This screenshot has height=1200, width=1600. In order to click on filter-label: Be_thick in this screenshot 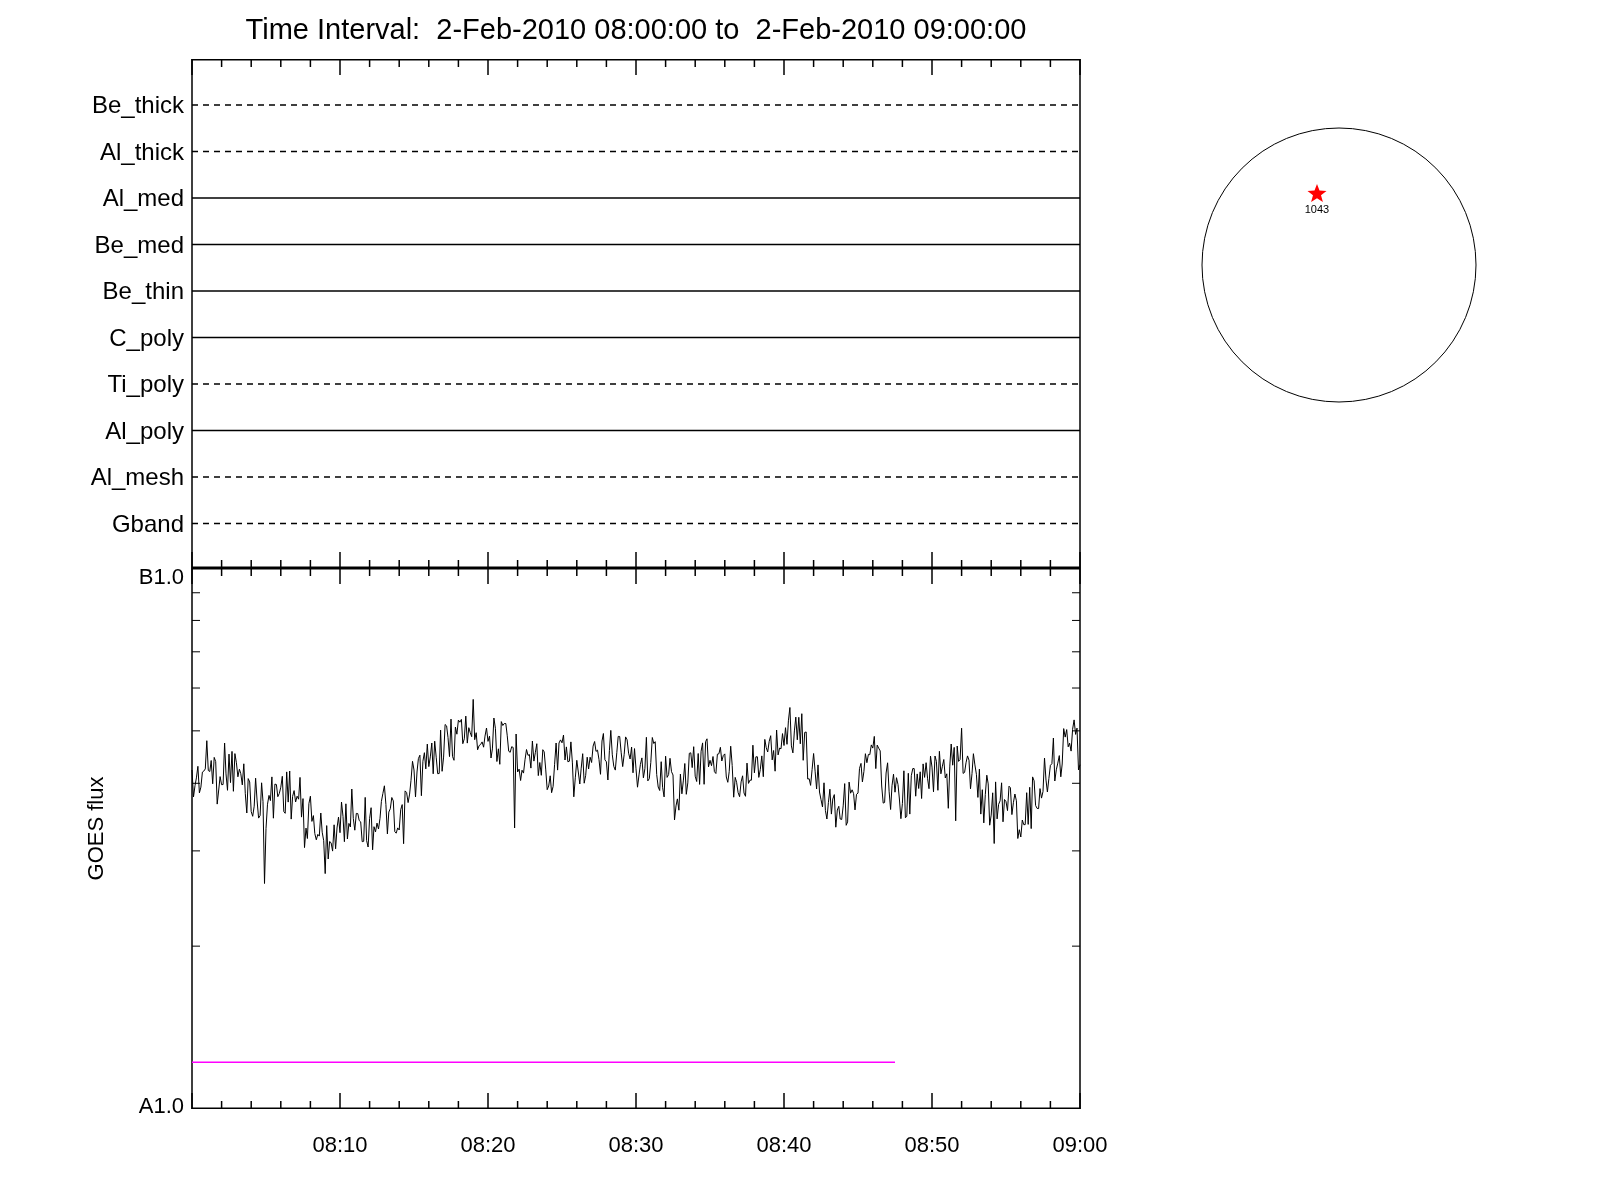, I will do `click(137, 104)`.